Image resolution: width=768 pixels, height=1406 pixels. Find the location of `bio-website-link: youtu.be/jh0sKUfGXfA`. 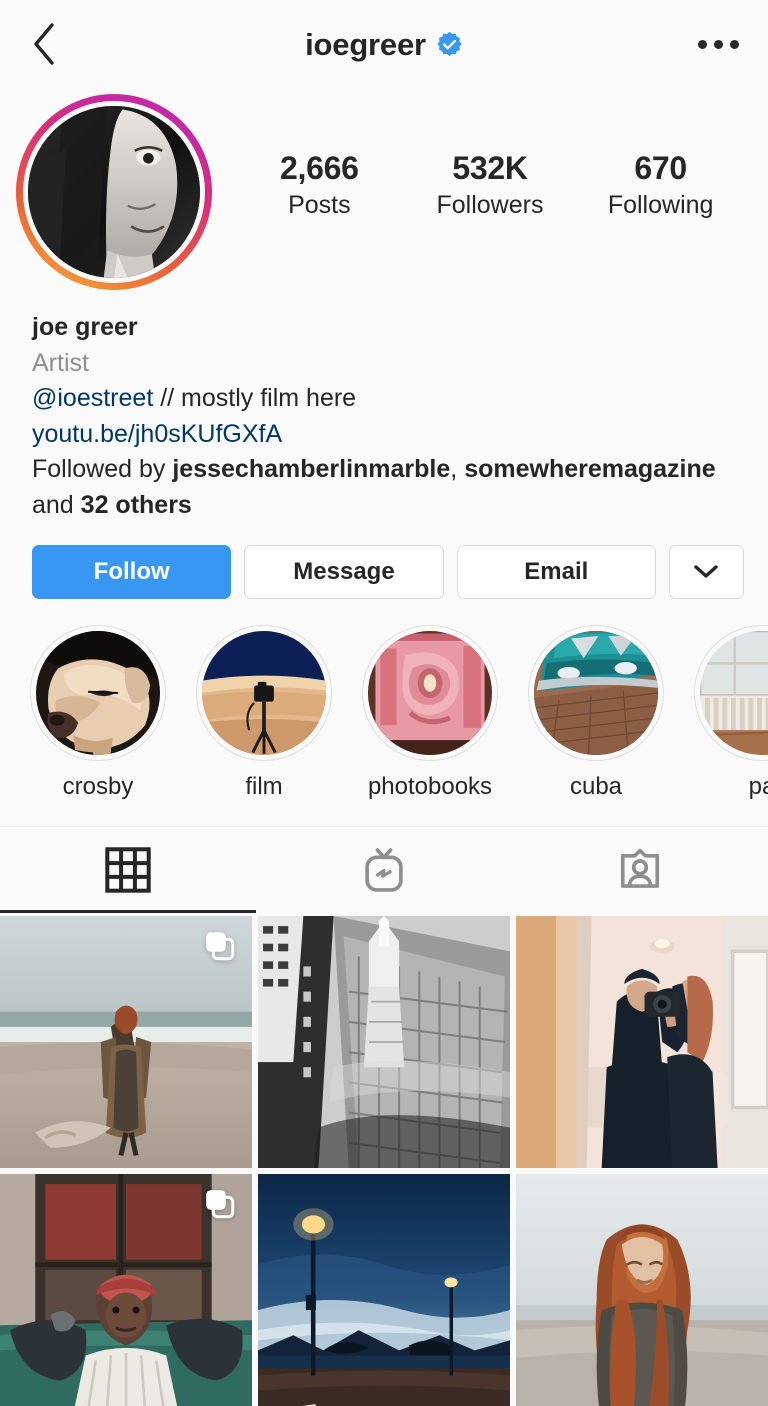

bio-website-link: youtu.be/jh0sKUfGXfA is located at coordinates (385, 435).